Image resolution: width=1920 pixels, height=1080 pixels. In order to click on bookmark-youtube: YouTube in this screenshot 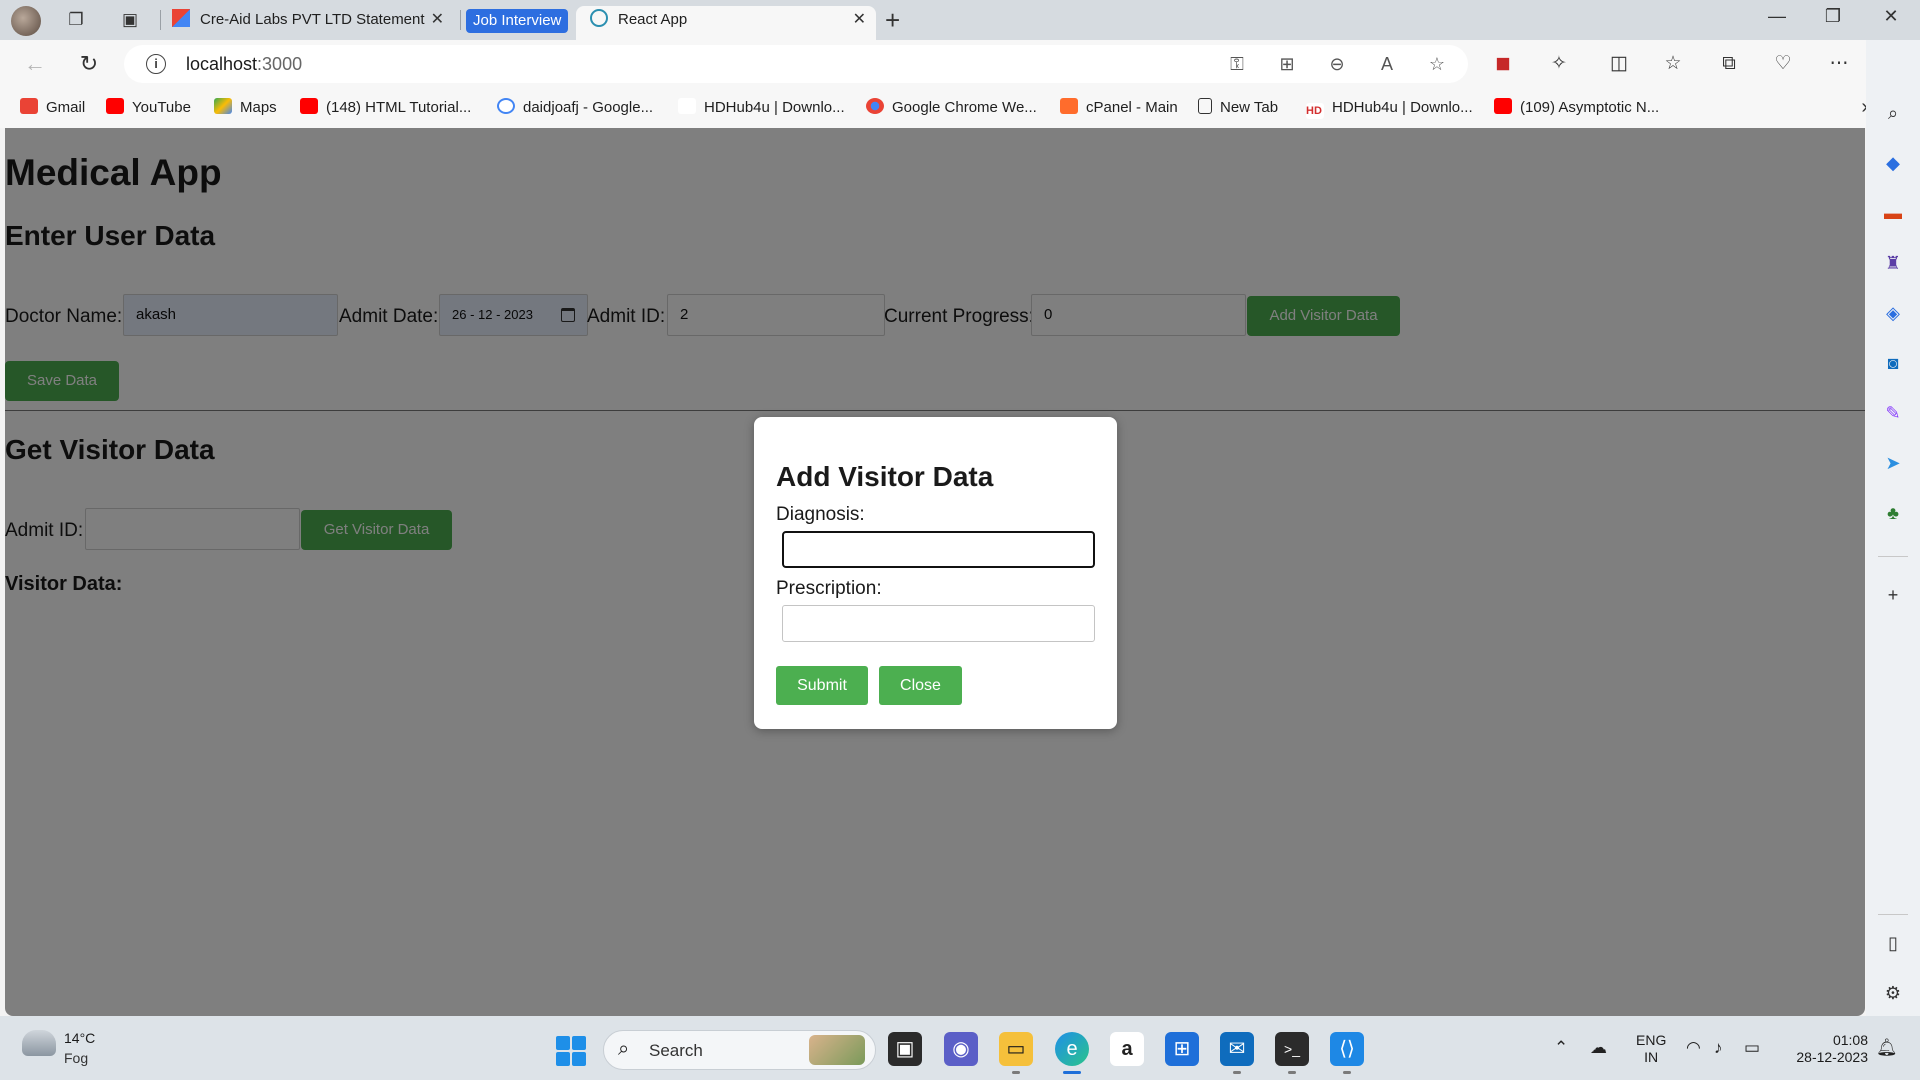, I will do `click(148, 108)`.